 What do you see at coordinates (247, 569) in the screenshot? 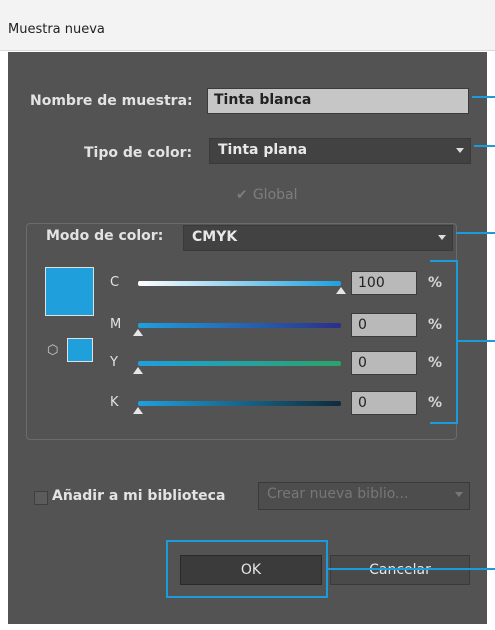
I see `callout-box-ok` at bounding box center [247, 569].